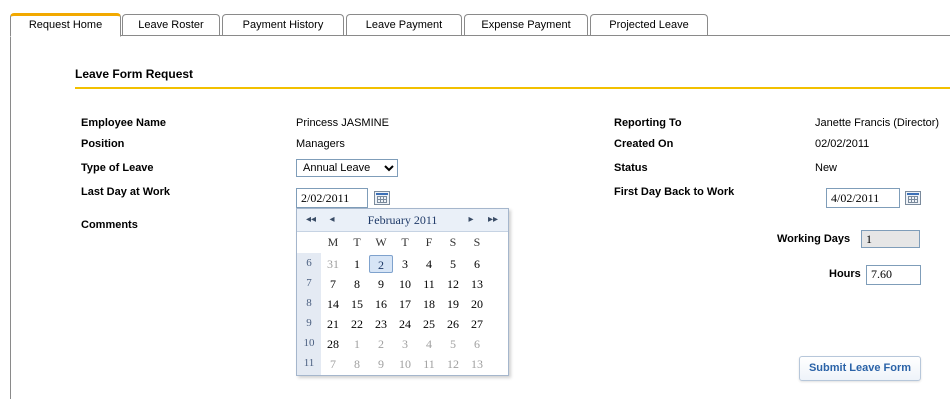 This screenshot has height=399, width=950. I want to click on created-on-label: Created On, so click(644, 144).